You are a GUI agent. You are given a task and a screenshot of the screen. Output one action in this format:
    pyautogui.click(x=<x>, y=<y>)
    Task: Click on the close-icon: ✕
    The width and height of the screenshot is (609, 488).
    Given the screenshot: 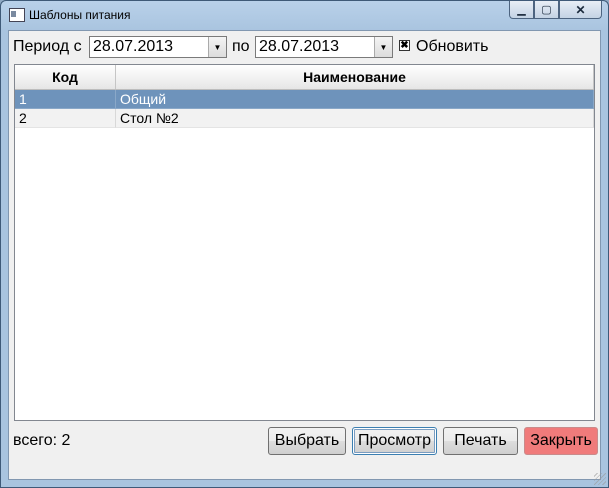 What is the action you would take?
    pyautogui.click(x=580, y=9)
    